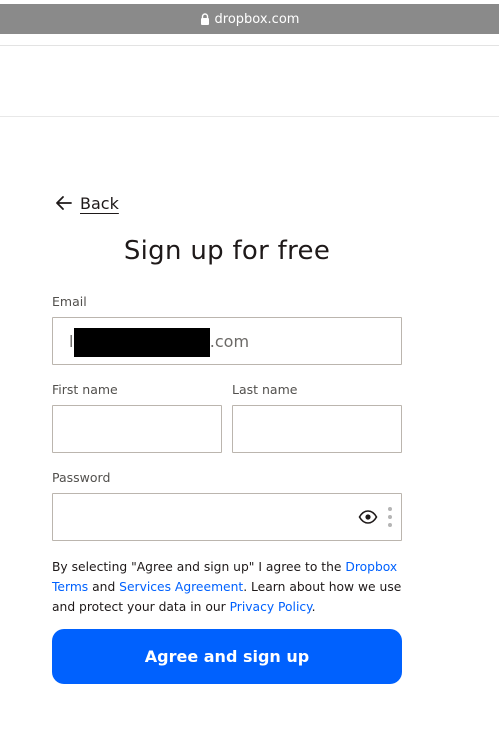  What do you see at coordinates (85, 389) in the screenshot?
I see `first-name-label: First name` at bounding box center [85, 389].